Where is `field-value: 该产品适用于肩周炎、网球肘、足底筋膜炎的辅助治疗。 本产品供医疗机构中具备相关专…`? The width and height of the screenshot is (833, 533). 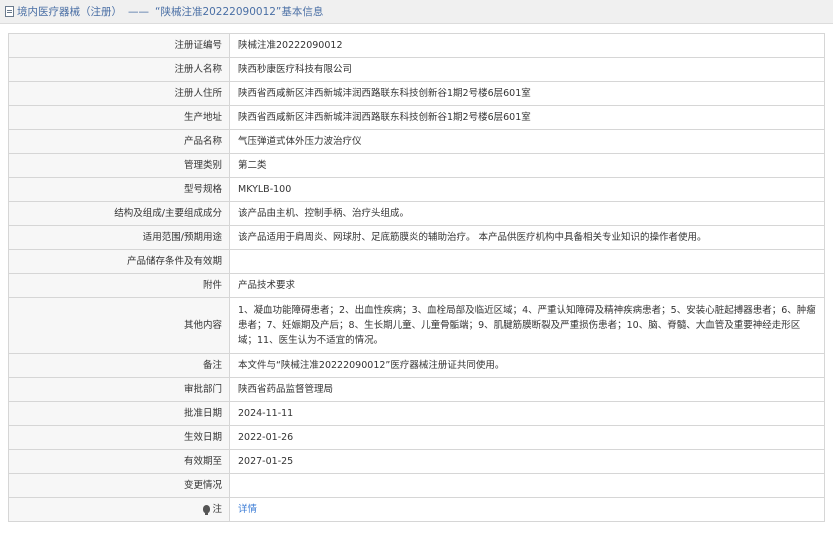
field-value: 该产品适用于肩周炎、网球肘、足底筋膜炎的辅助治疗。 本产品供医疗机构中具备相关专… is located at coordinates (527, 237).